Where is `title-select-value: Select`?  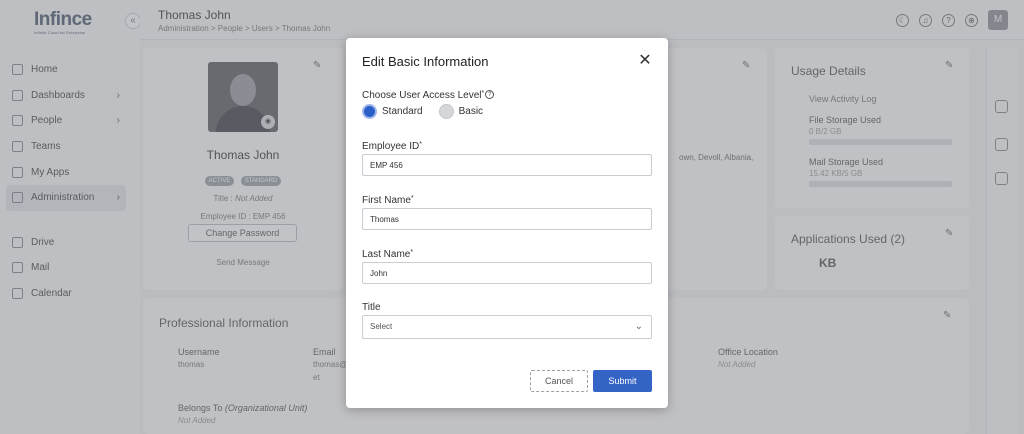
title-select-value: Select is located at coordinates (381, 326).